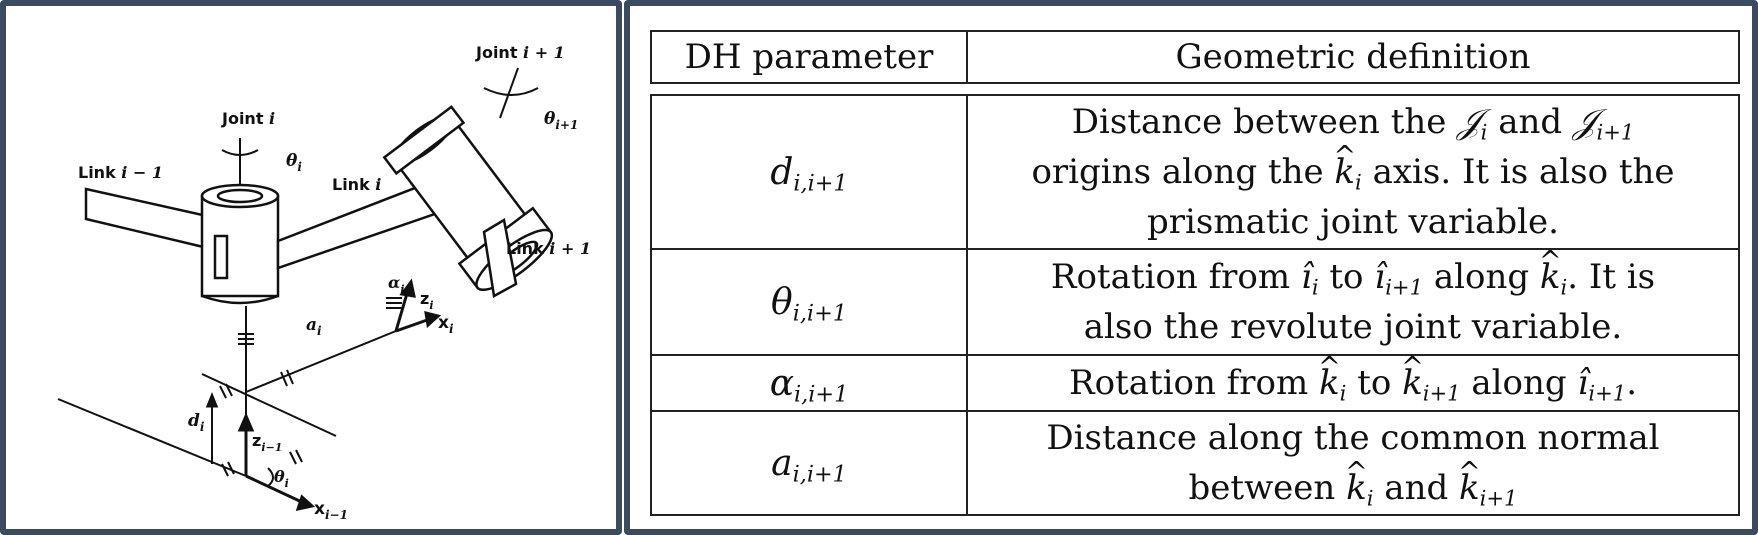 The image size is (1758, 535). I want to click on link-next-label: Link i + 1, so click(548, 248).